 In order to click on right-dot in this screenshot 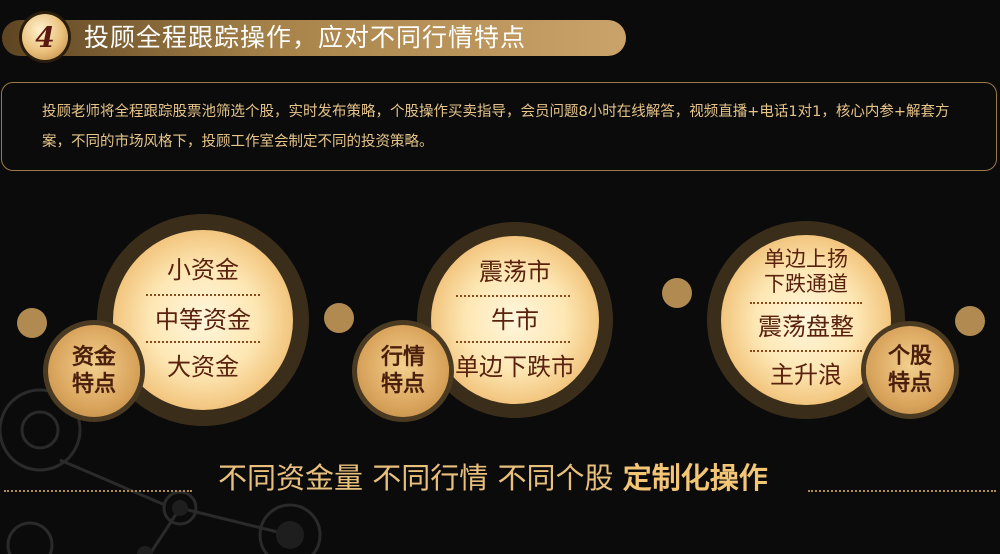, I will do `click(970, 321)`.